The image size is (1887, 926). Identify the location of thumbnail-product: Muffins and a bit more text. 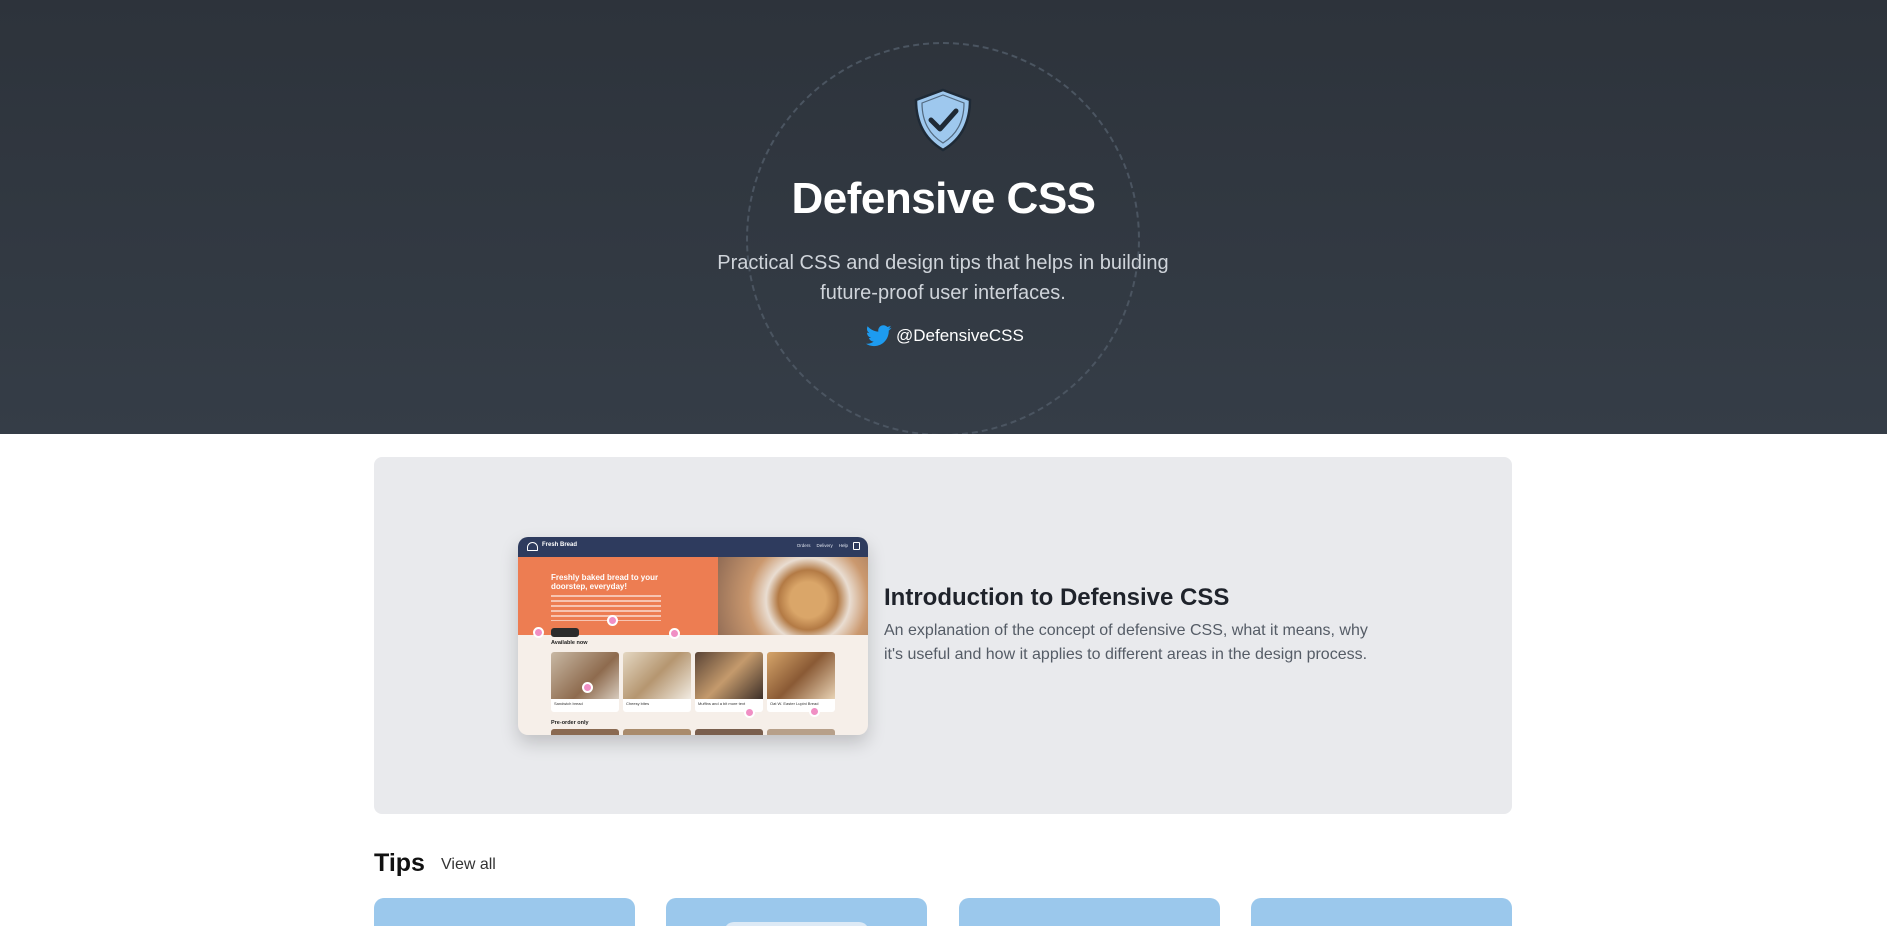
(729, 682).